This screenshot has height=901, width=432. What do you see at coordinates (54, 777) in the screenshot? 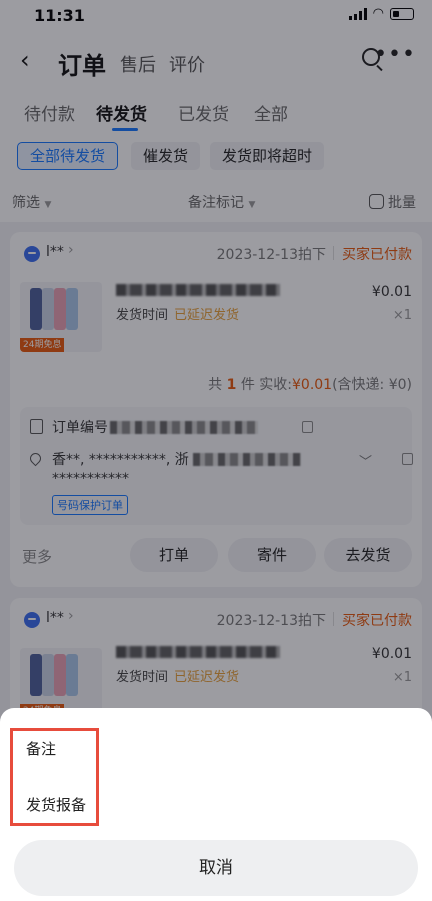
I see `highlight-box` at bounding box center [54, 777].